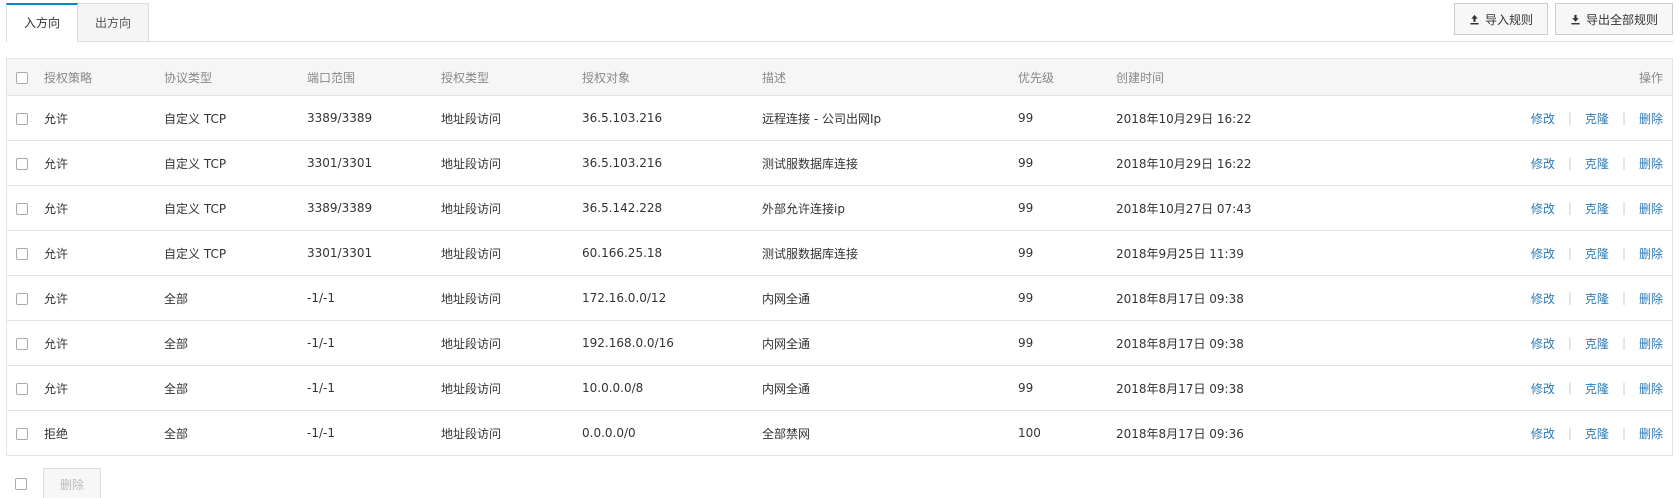  What do you see at coordinates (22, 77) in the screenshot?
I see `select-all-checkbox` at bounding box center [22, 77].